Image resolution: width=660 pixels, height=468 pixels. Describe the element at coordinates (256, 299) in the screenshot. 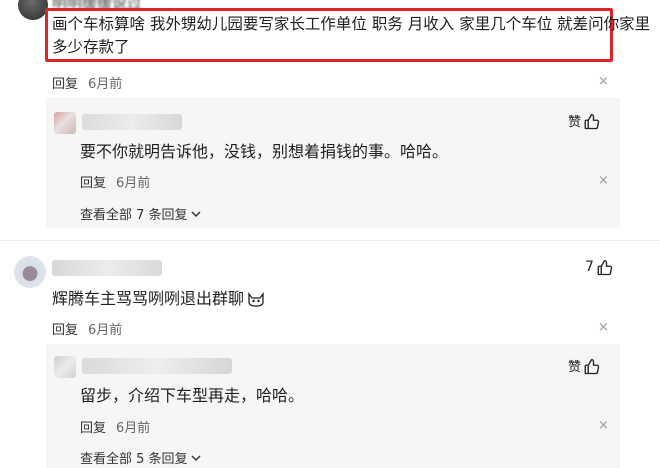

I see `cat-emoji-icon` at that location.